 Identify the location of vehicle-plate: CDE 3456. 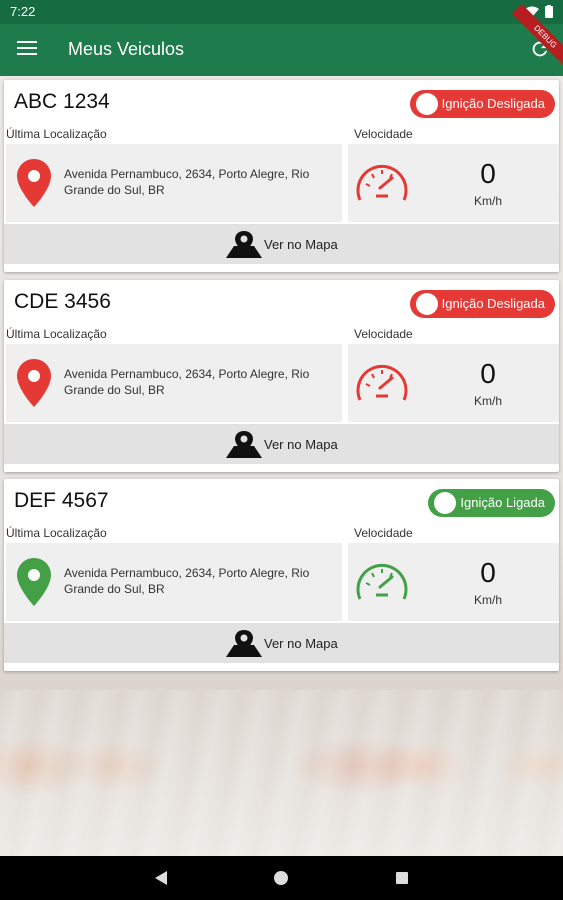
(62, 301).